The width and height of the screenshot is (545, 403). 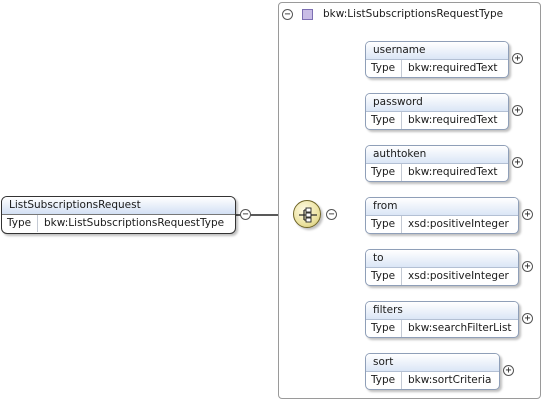 What do you see at coordinates (460, 328) in the screenshot?
I see `element-type-value: bkw:searchFilterList` at bounding box center [460, 328].